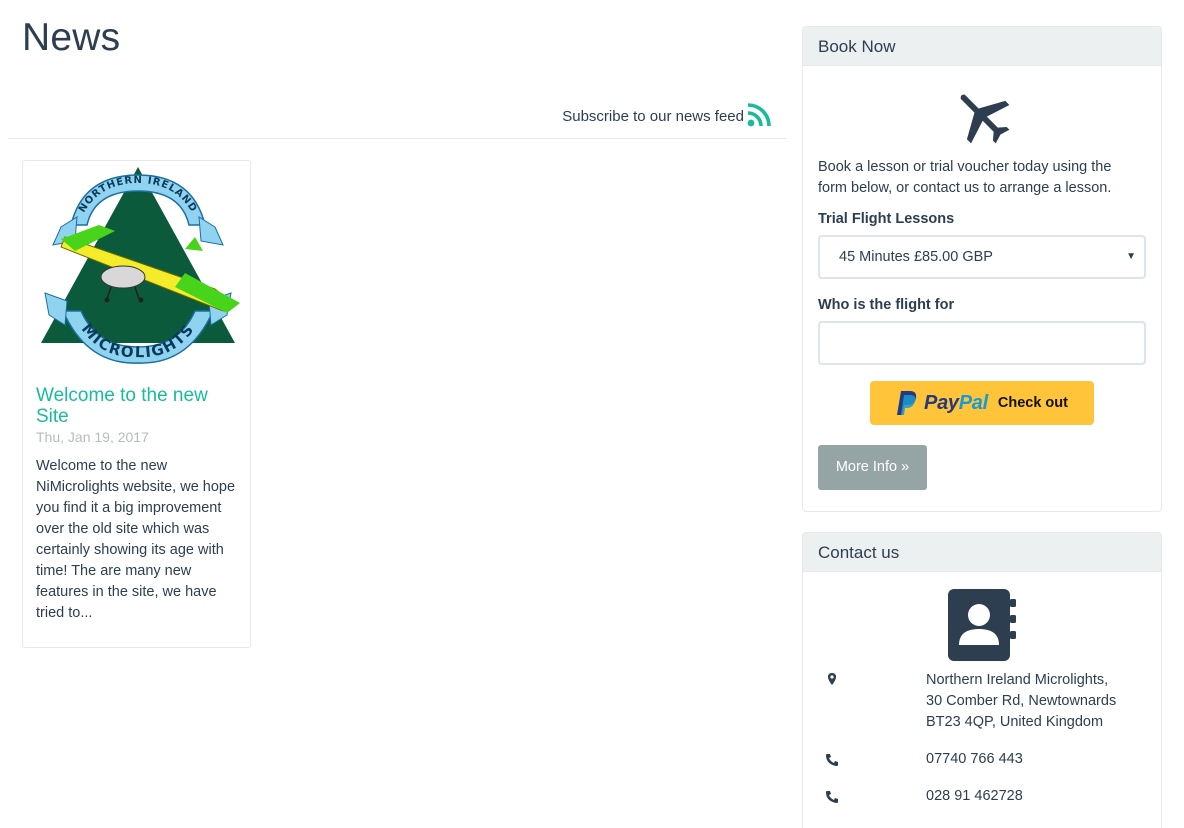 This screenshot has height=828, width=1184. What do you see at coordinates (71, 37) in the screenshot?
I see `page-title: News` at bounding box center [71, 37].